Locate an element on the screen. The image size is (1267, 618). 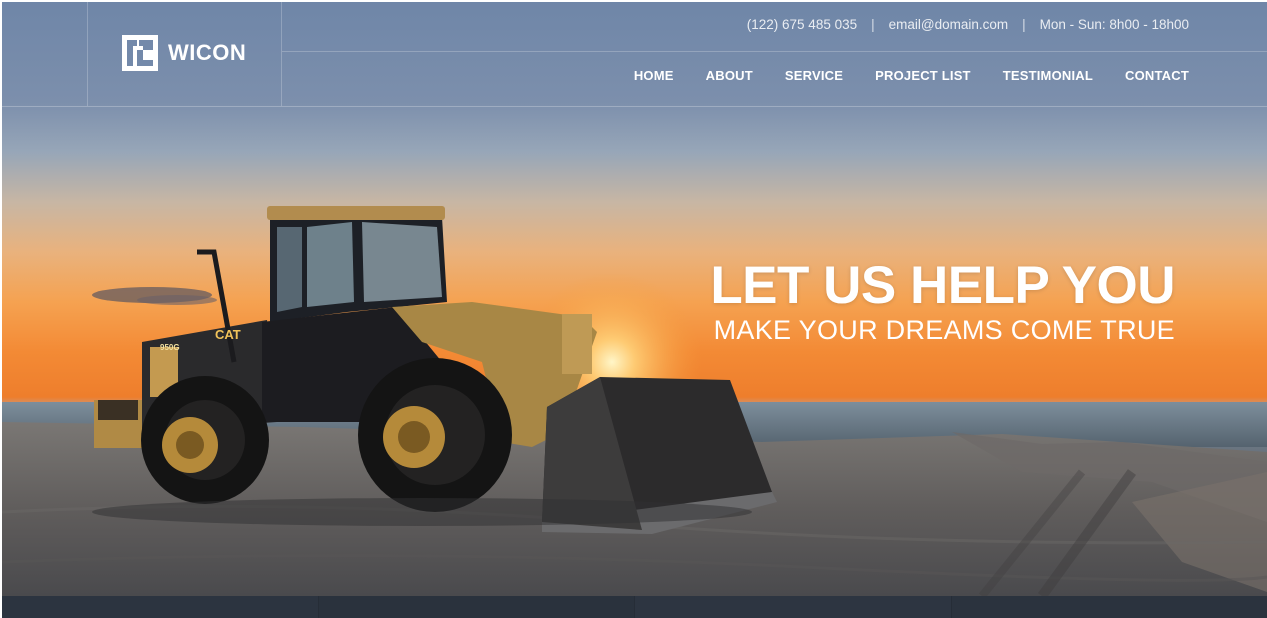
features-strip is located at coordinates (634, 607).